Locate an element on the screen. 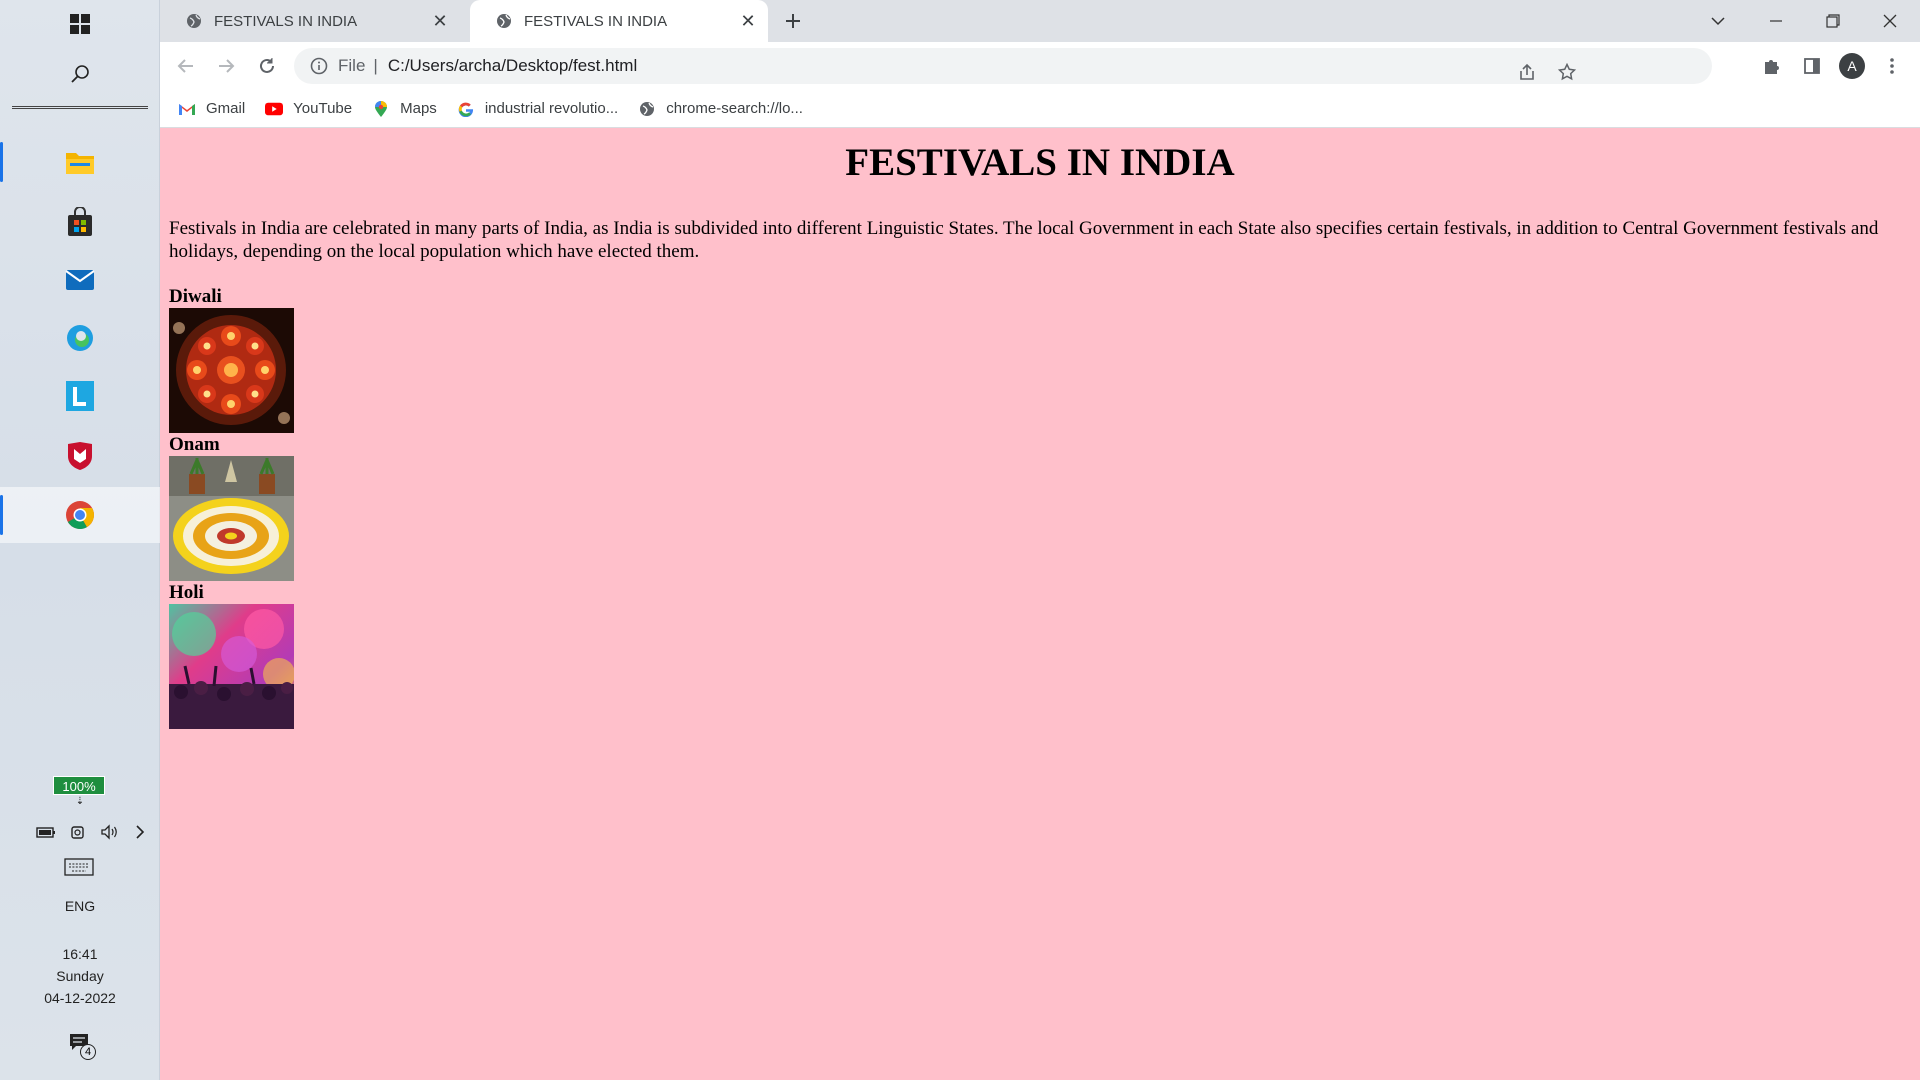 The height and width of the screenshot is (1080, 1920). microsoft-store-button is located at coordinates (80, 222).